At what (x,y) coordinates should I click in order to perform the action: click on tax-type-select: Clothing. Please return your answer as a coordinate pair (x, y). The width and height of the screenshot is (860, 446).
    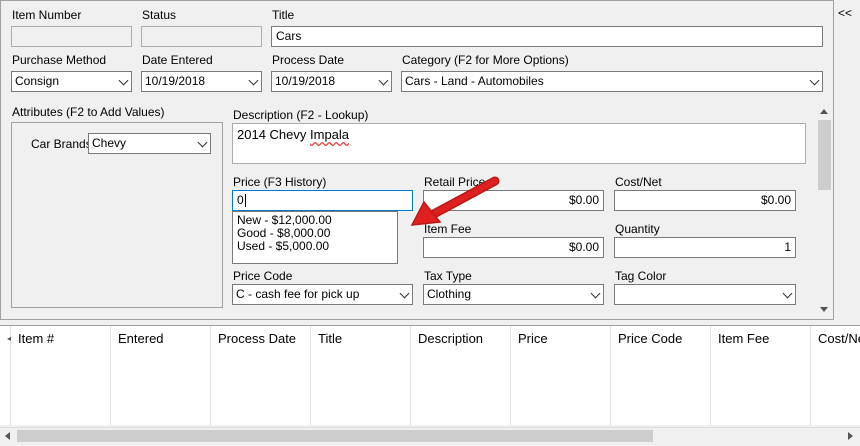
    Looking at the image, I should click on (513, 294).